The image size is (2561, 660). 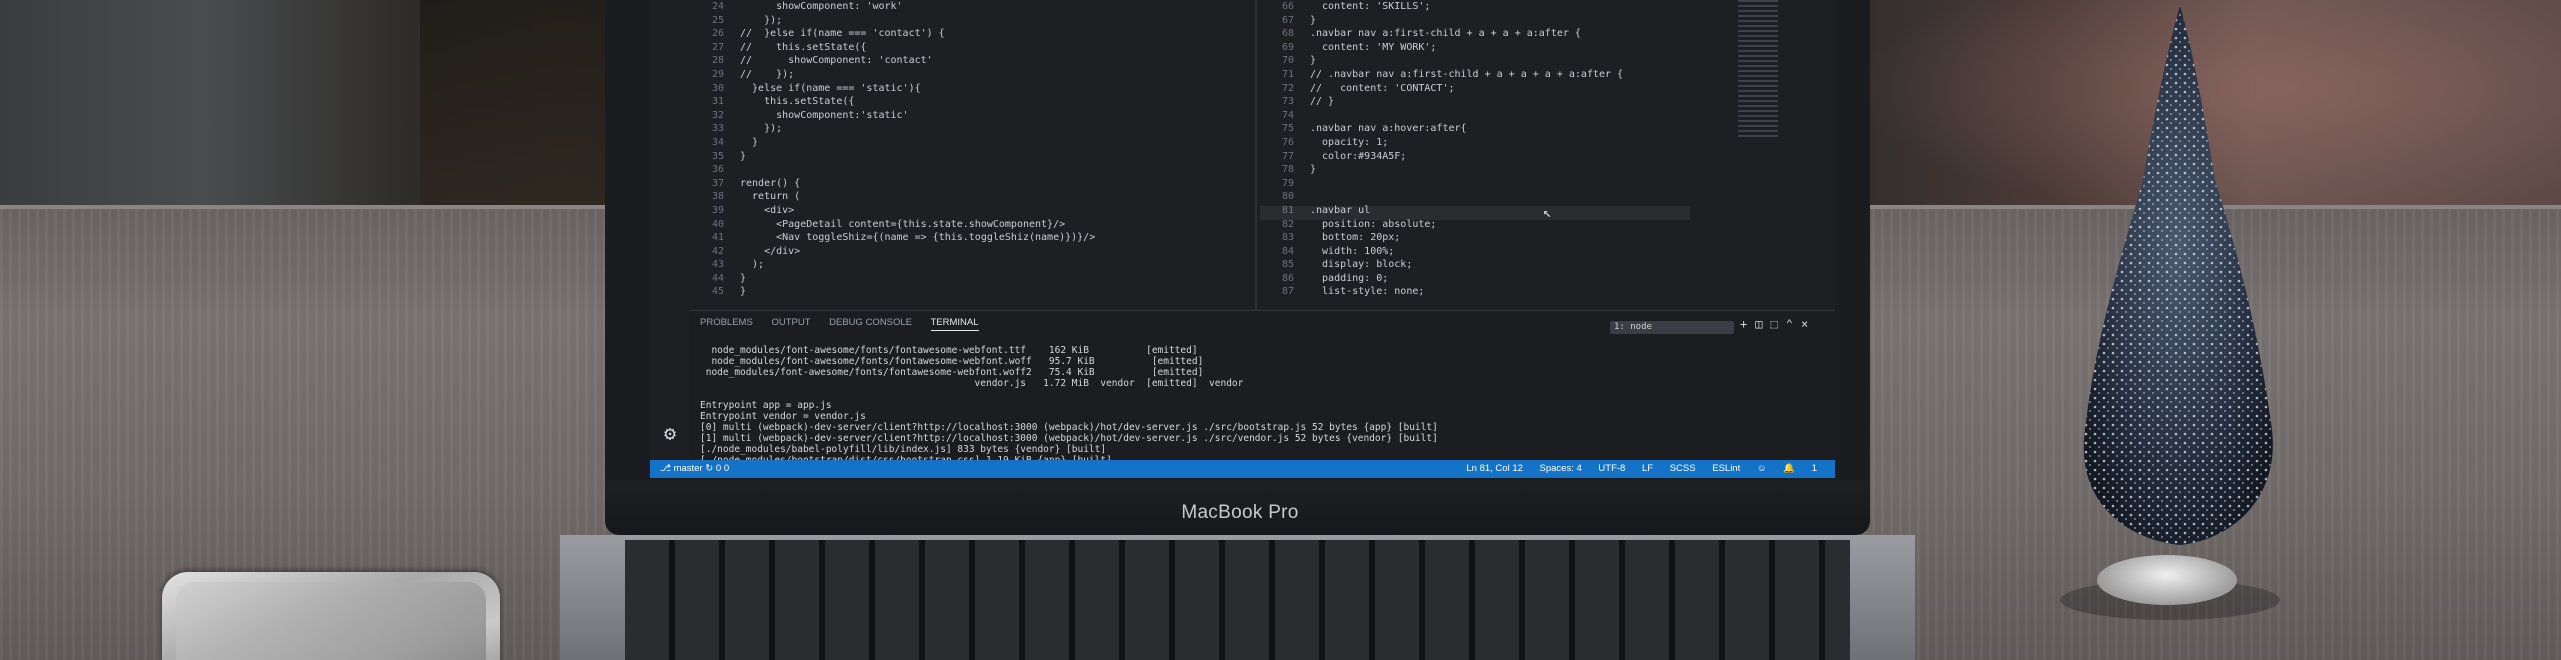 I want to click on line-number: 79, so click(x=1287, y=183).